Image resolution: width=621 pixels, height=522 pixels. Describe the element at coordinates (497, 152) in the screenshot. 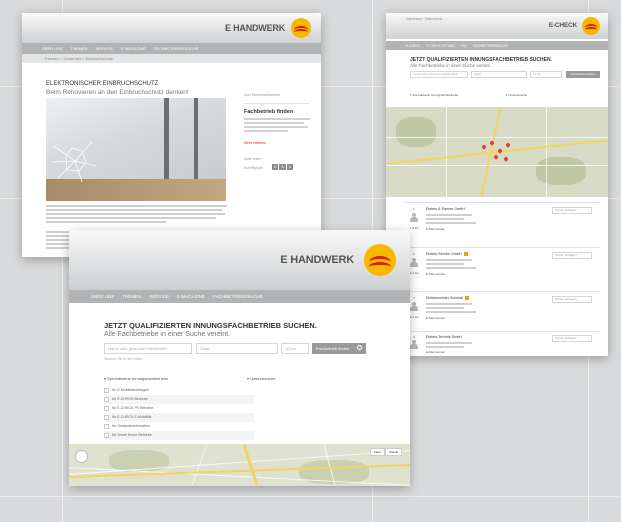

I see `results-map` at that location.